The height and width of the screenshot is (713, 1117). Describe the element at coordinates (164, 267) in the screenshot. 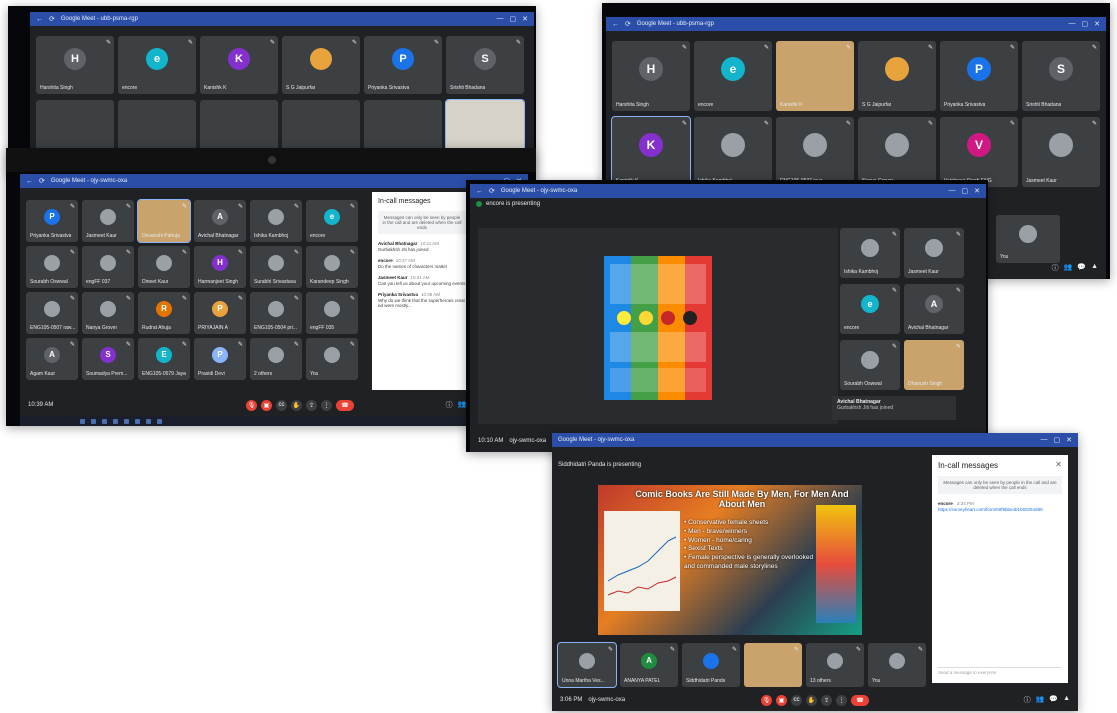

I see `participant-tile: Dineet Kaur ✎` at that location.